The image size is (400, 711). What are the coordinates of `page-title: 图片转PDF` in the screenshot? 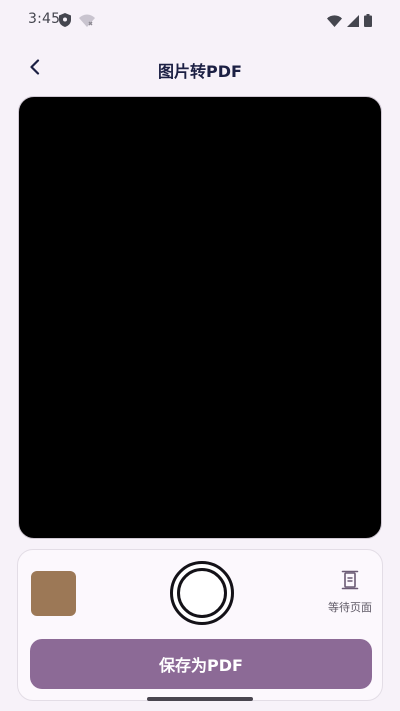 It's located at (200, 71).